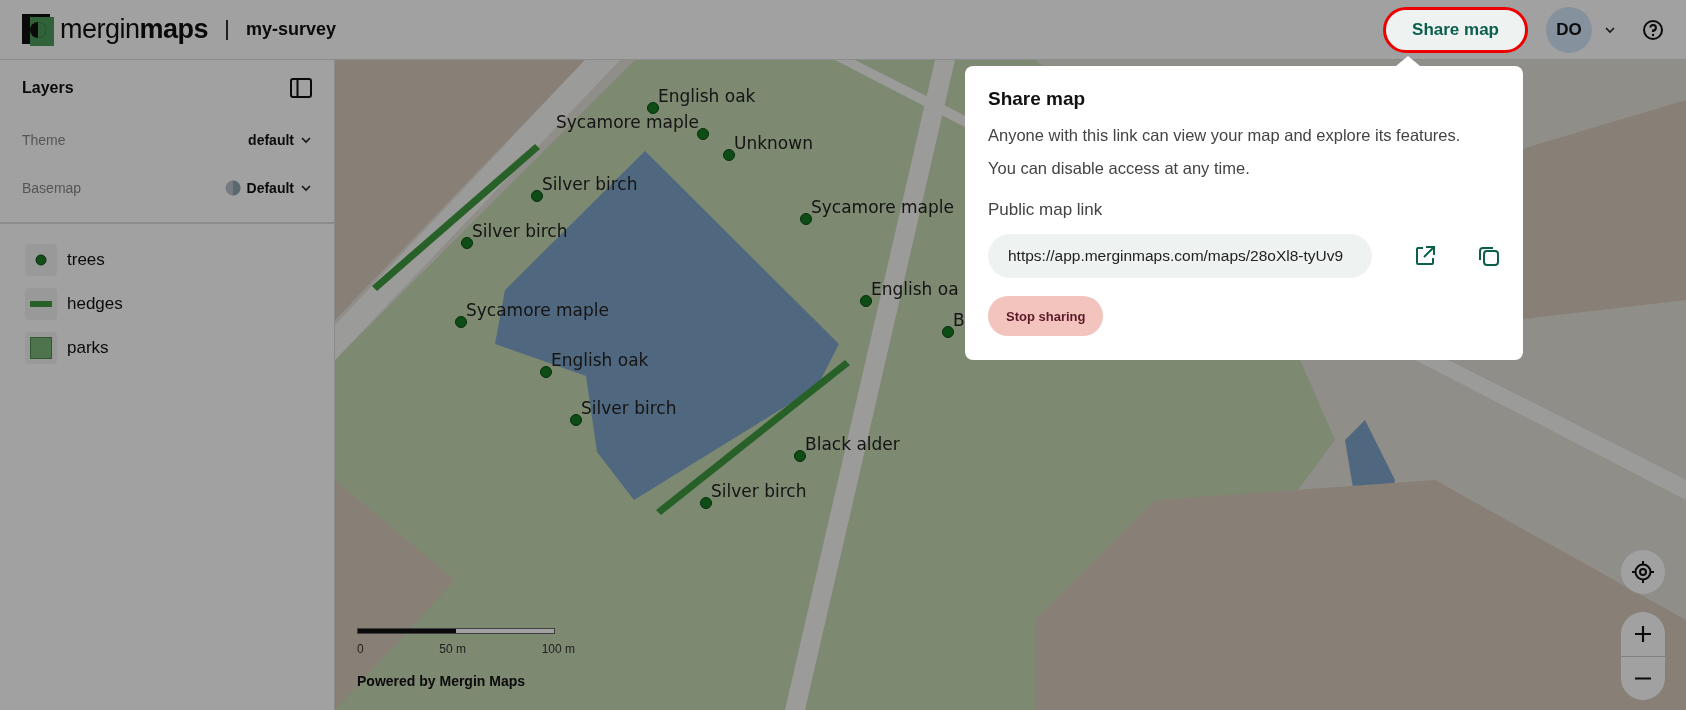 This screenshot has width=1686, height=710. Describe the element at coordinates (441, 681) in the screenshot. I see `attribution: Powered by Mergin Maps` at that location.